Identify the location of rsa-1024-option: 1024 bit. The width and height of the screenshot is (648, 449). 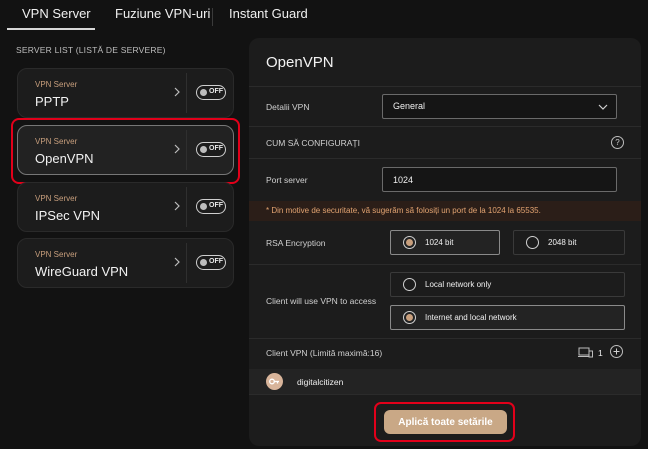
(445, 242).